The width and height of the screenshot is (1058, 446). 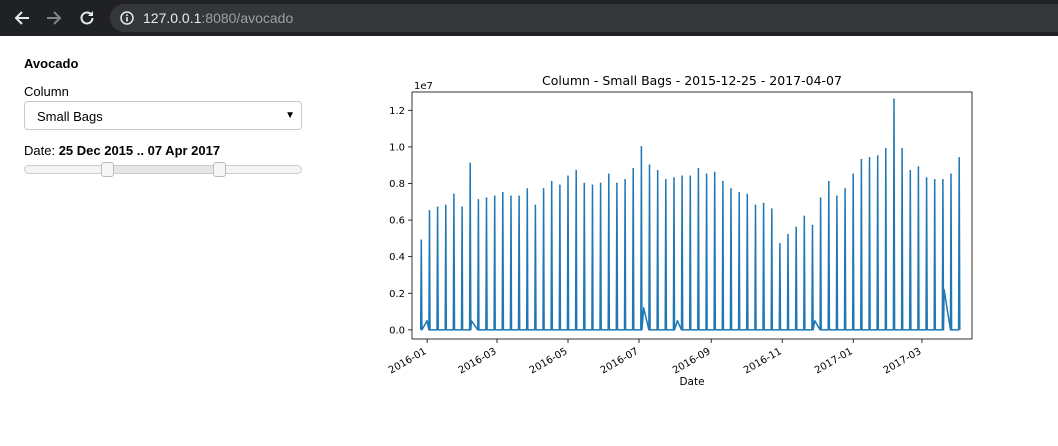 What do you see at coordinates (397, 294) in the screenshot?
I see `y-tick-label: 0.2` at bounding box center [397, 294].